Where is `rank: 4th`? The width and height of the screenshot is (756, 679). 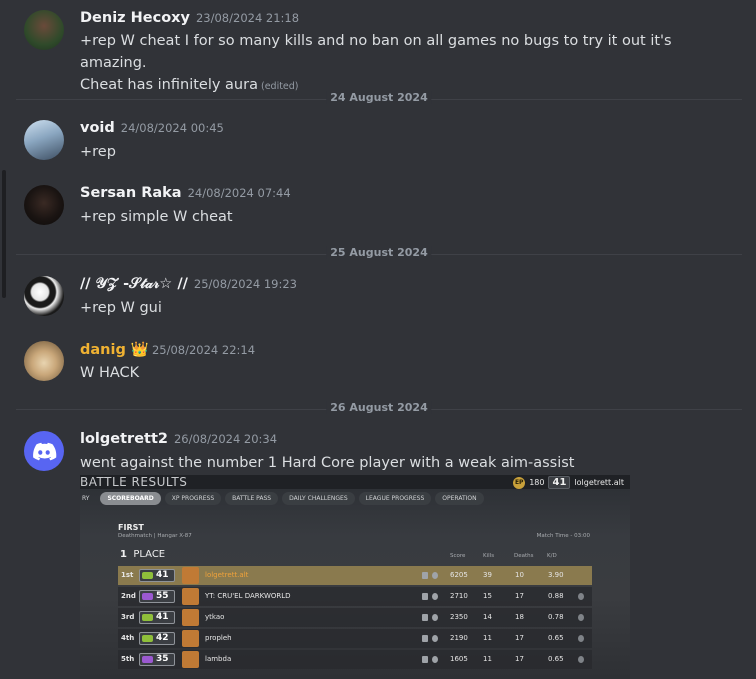
rank: 4th is located at coordinates (128, 638).